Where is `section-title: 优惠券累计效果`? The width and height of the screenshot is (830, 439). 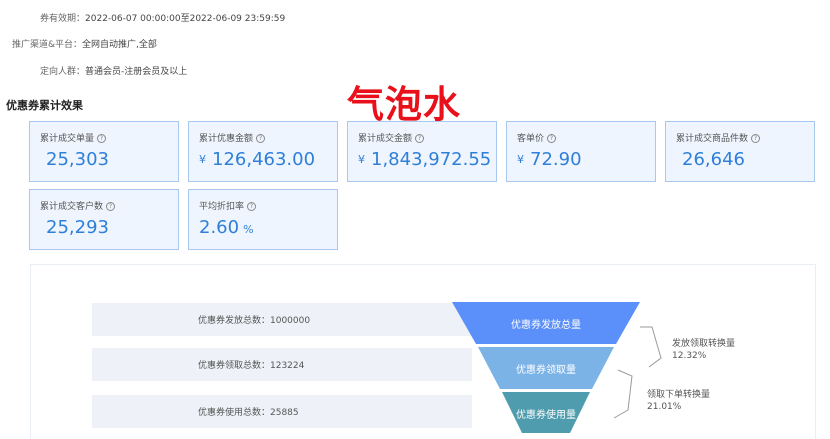 section-title: 优惠券累计效果 is located at coordinates (44, 105).